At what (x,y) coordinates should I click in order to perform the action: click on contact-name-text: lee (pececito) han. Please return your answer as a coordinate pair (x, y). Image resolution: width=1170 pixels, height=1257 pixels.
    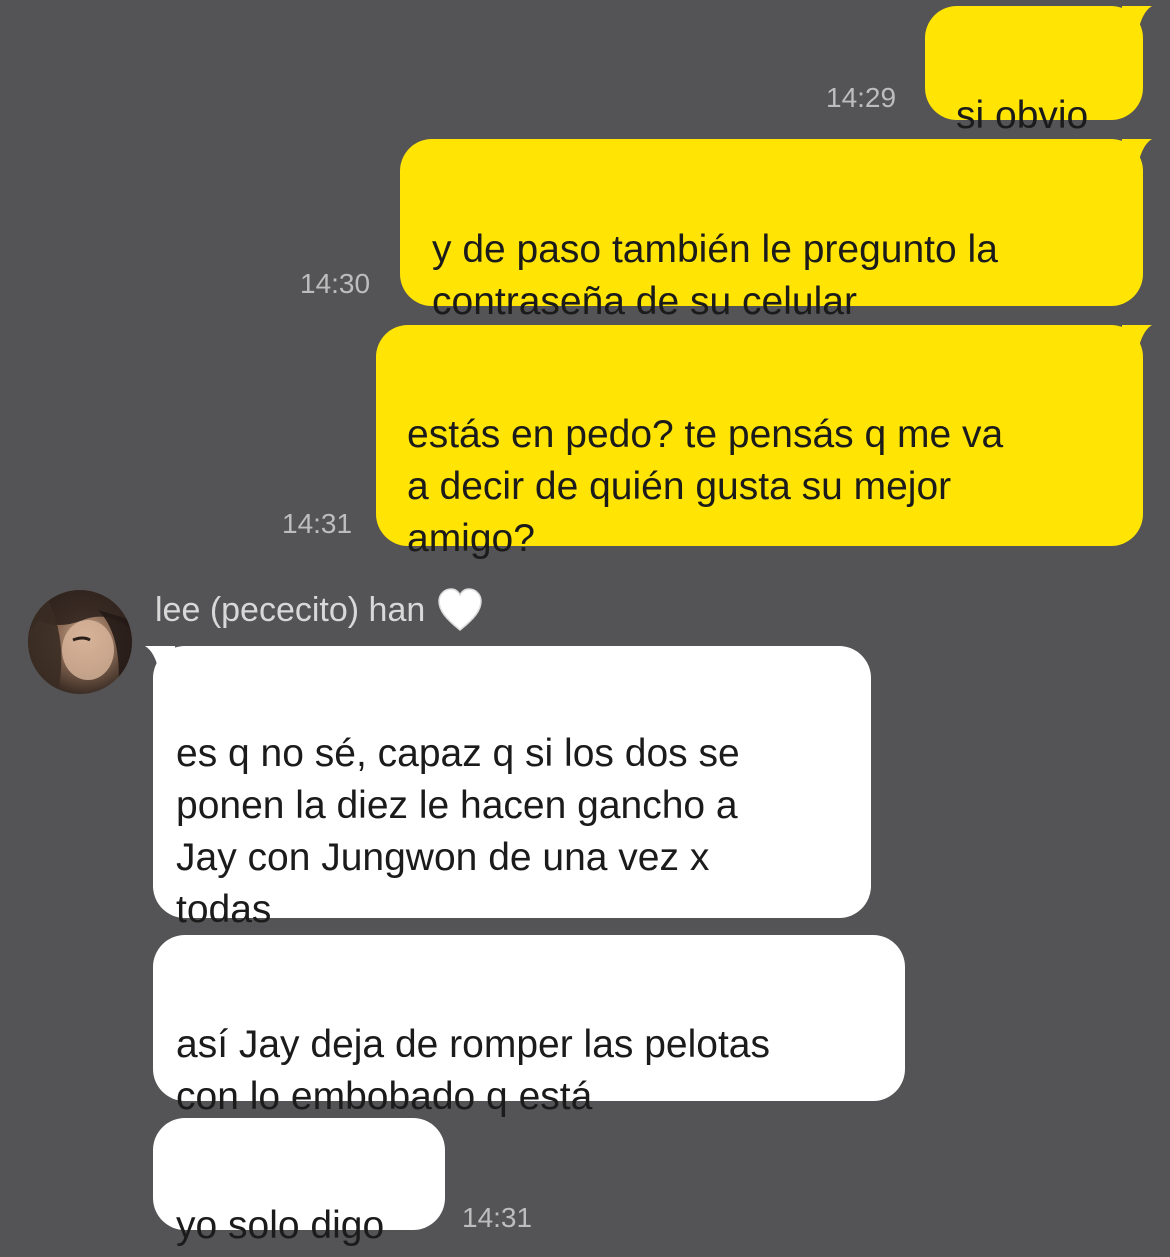
    Looking at the image, I should click on (290, 609).